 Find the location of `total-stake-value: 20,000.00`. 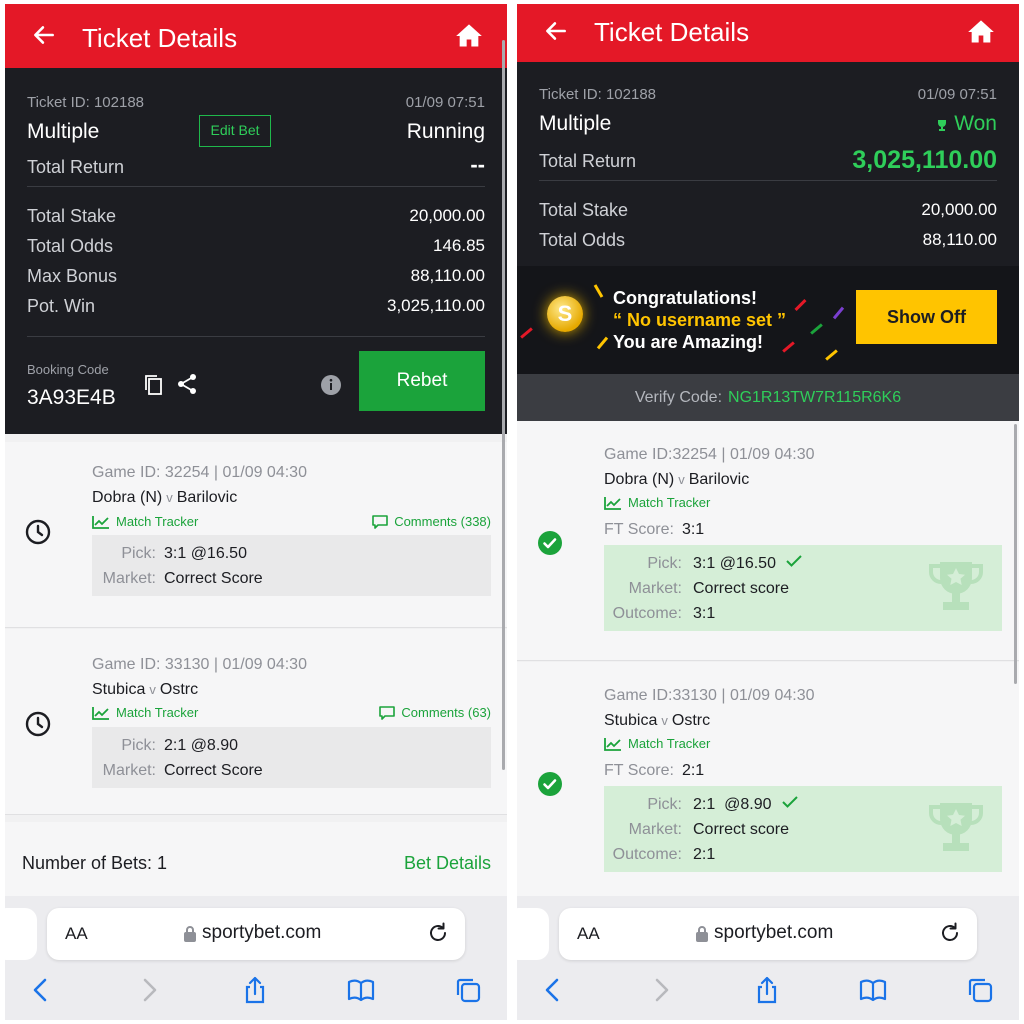

total-stake-value: 20,000.00 is located at coordinates (959, 209).